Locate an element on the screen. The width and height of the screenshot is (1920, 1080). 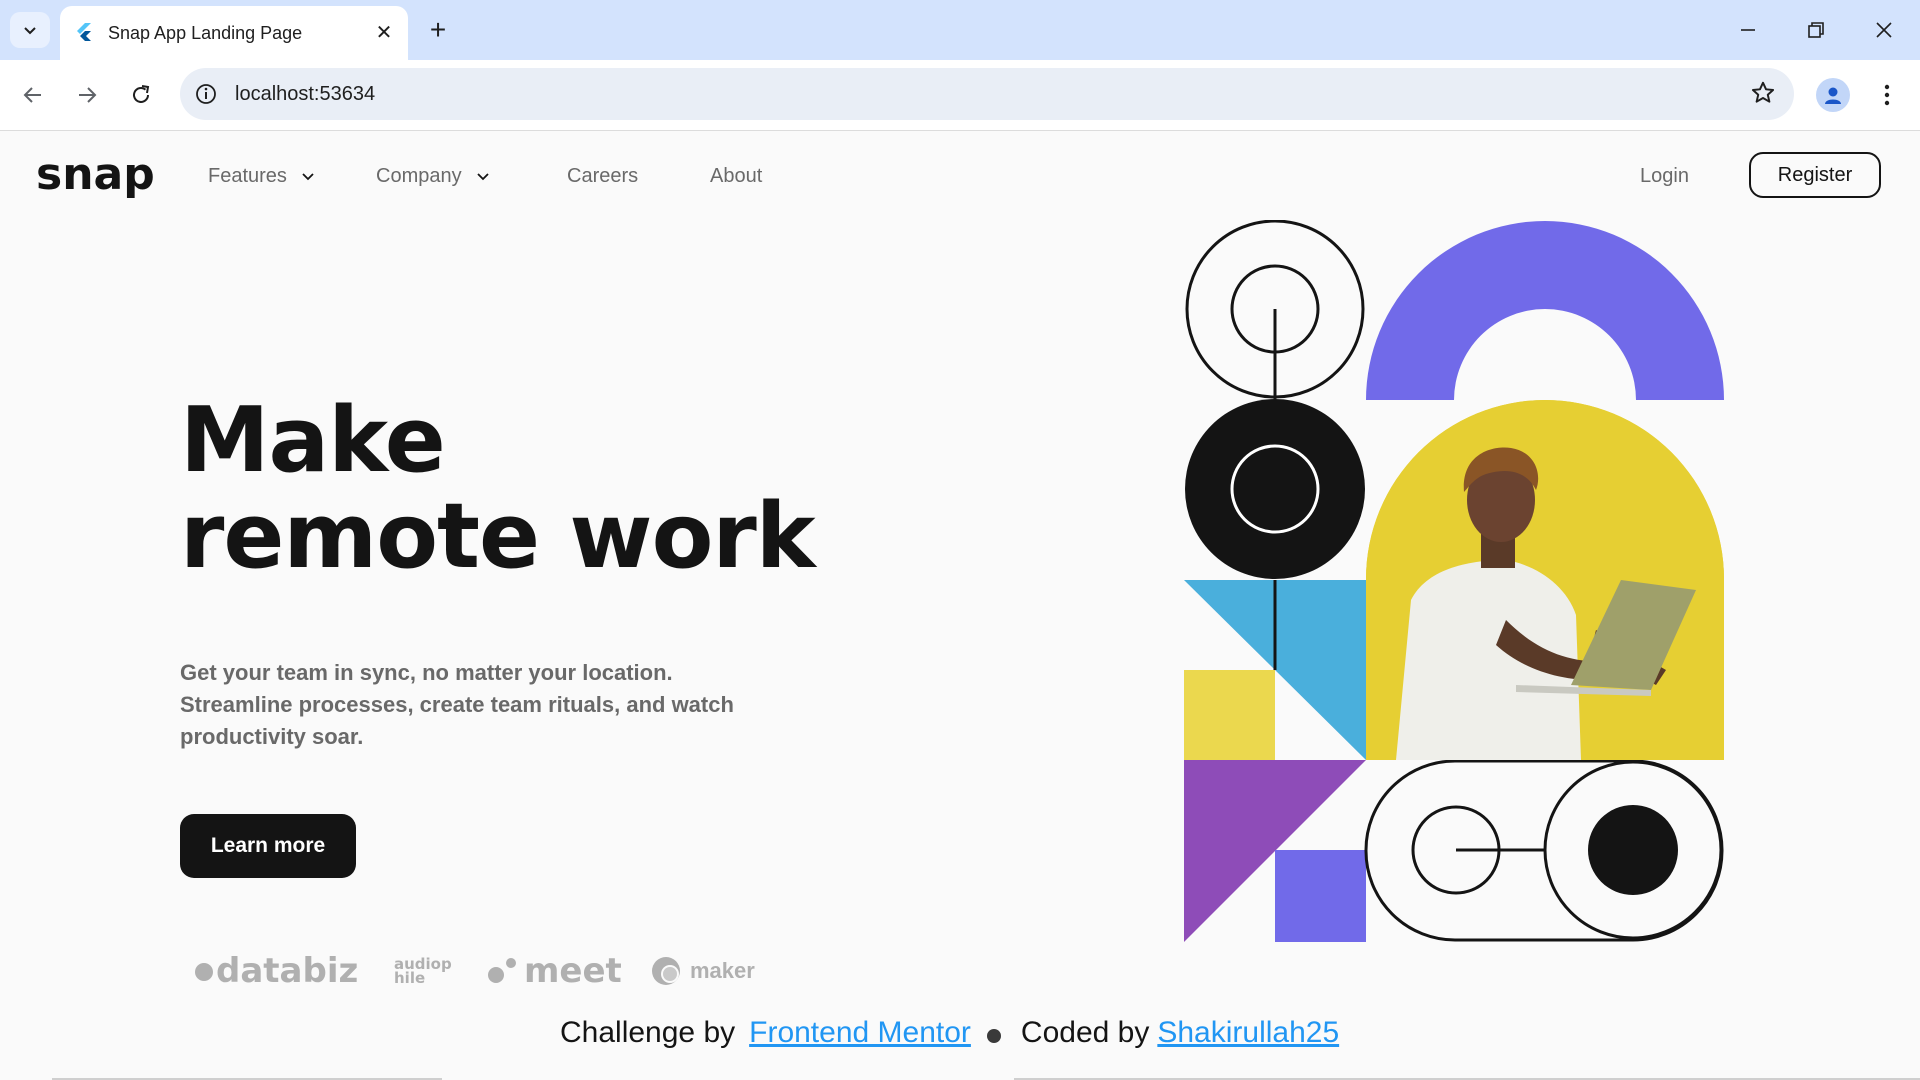
close-window-icon is located at coordinates (1884, 30).